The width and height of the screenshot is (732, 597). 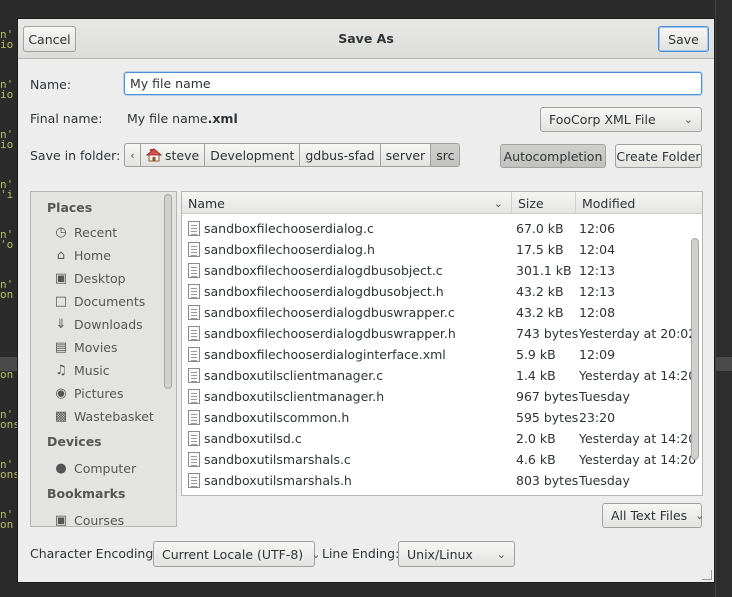 What do you see at coordinates (658, 156) in the screenshot?
I see `create-folder-button: Create Folder` at bounding box center [658, 156].